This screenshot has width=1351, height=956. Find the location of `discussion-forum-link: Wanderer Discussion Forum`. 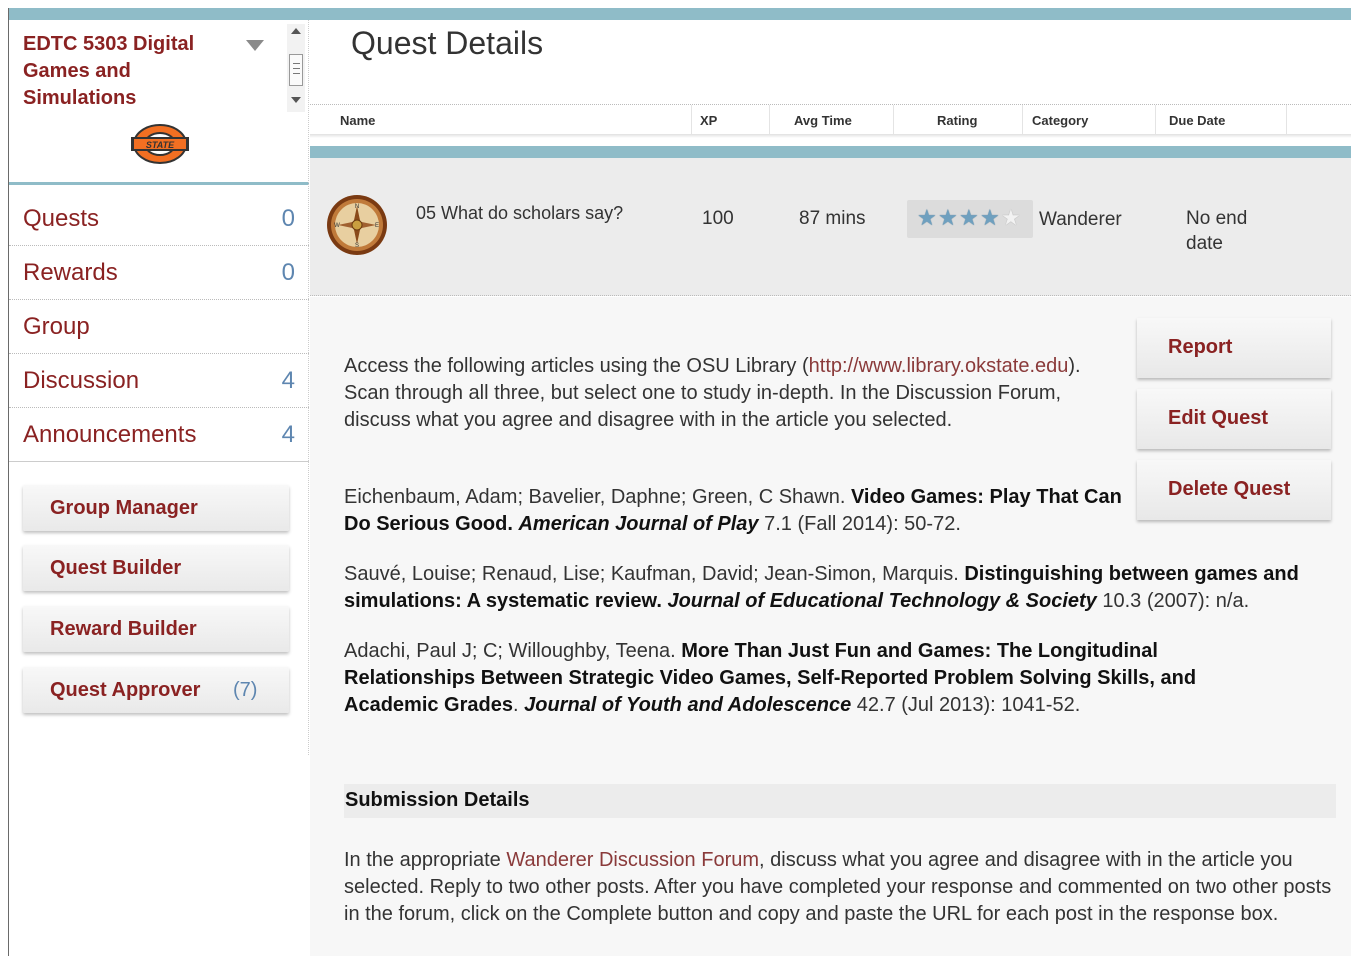

discussion-forum-link: Wanderer Discussion Forum is located at coordinates (632, 860).